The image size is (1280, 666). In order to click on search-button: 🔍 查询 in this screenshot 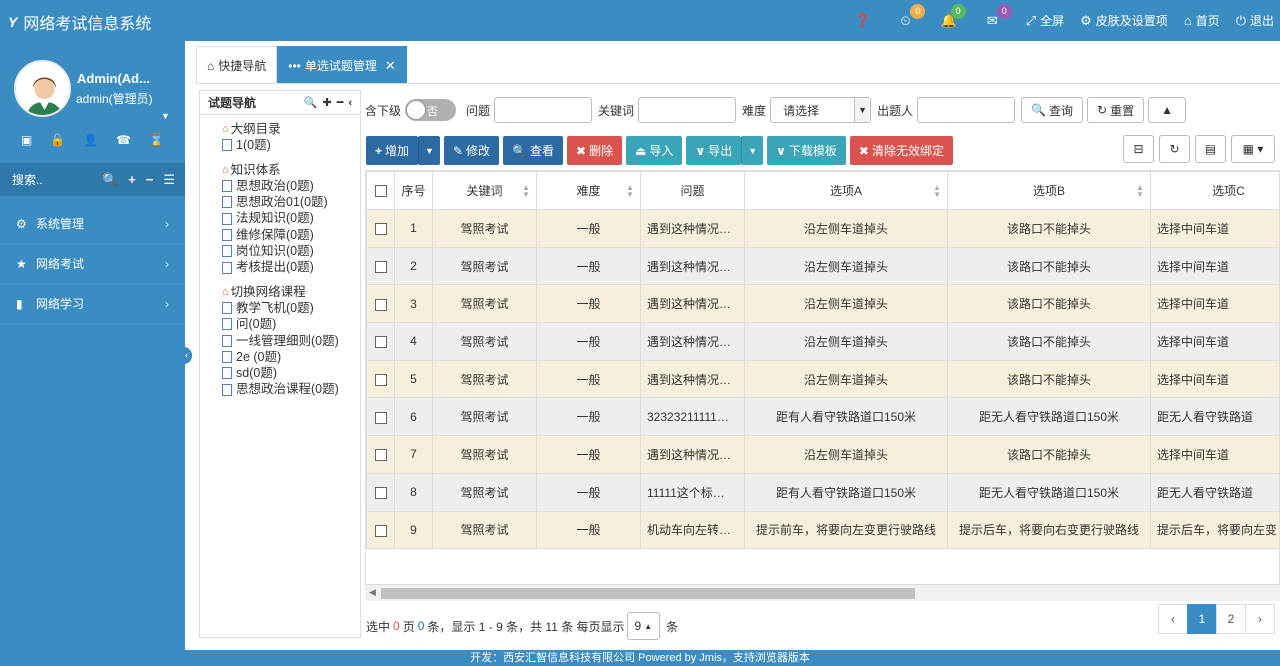, I will do `click(1052, 110)`.